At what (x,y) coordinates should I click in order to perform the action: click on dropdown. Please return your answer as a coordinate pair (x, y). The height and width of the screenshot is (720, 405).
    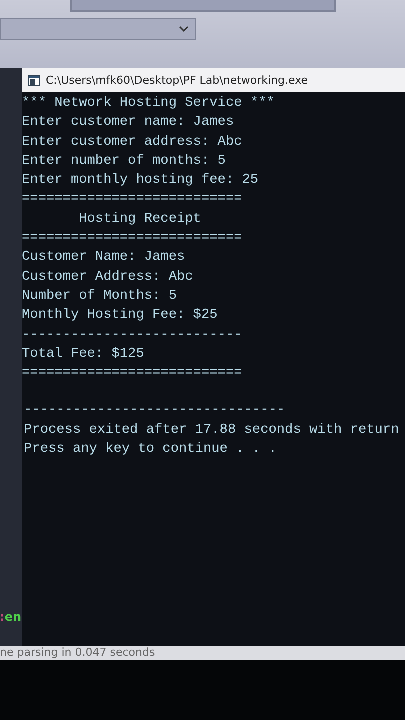
    Looking at the image, I should click on (98, 29).